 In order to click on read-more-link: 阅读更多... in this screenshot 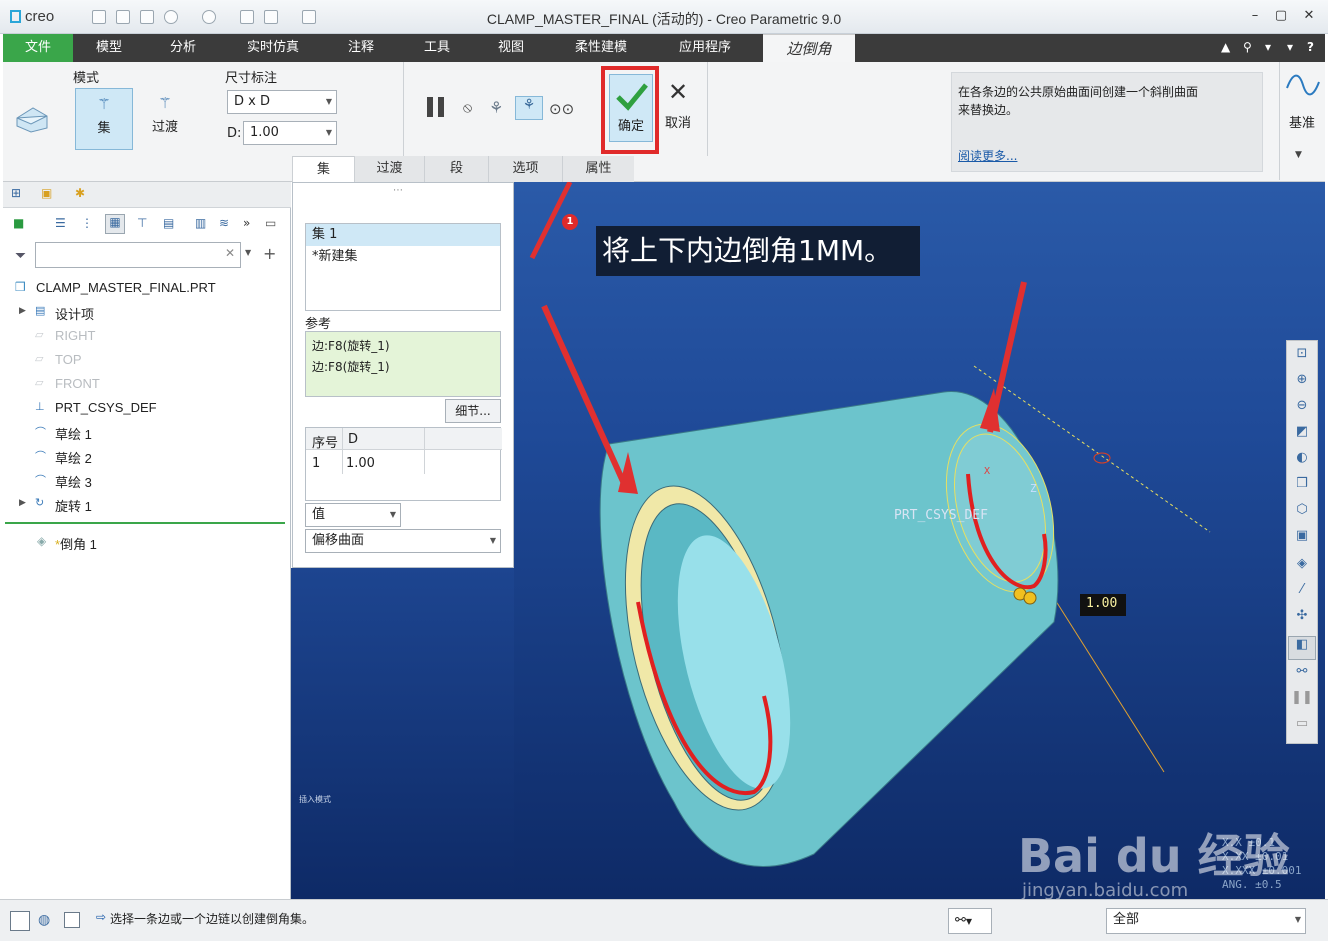, I will do `click(987, 155)`.